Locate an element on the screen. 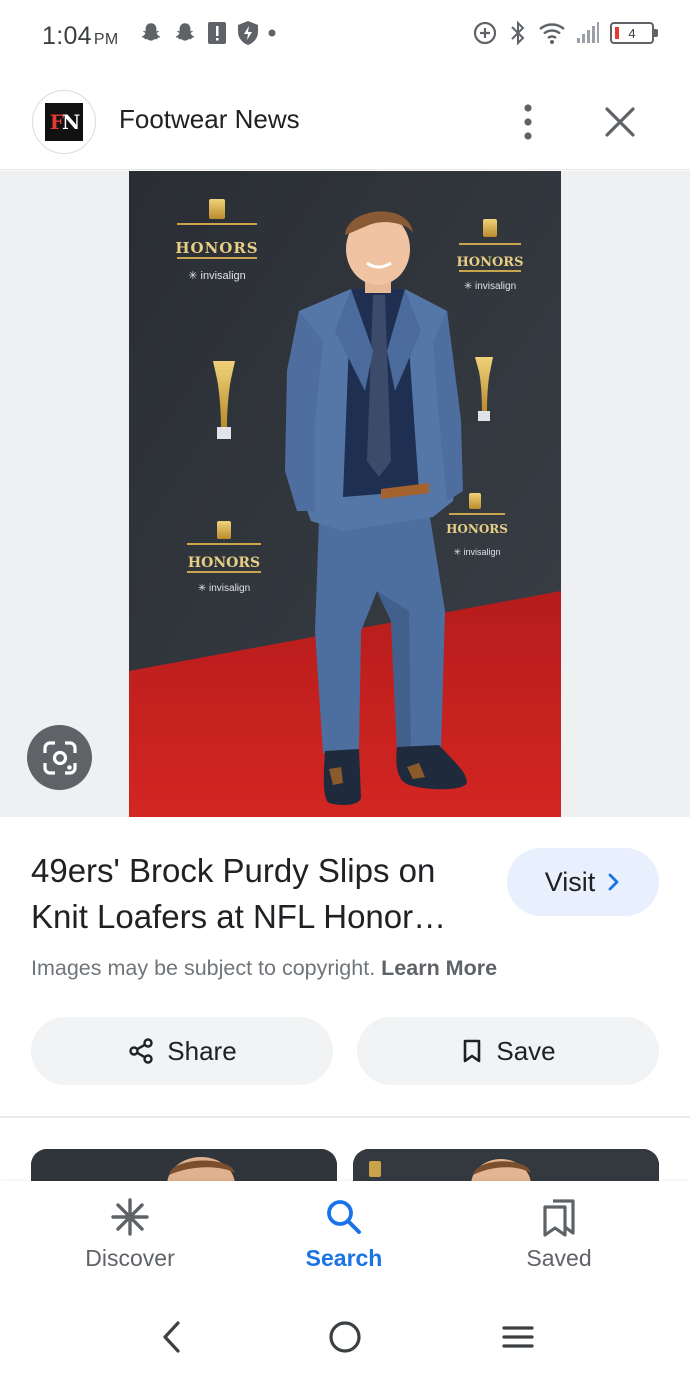 The width and height of the screenshot is (690, 1380). nav-discover-label: Discover is located at coordinates (130, 1258).